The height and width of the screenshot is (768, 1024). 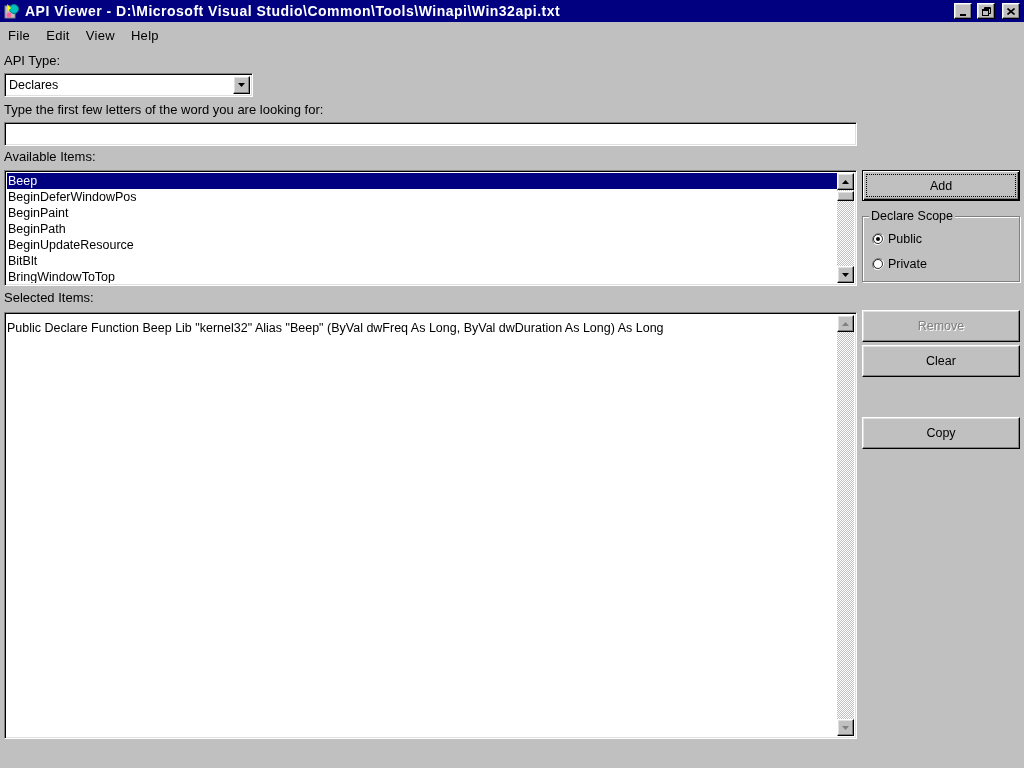 I want to click on window-title: API Viewer - D:\Microsoft Visual Studio\Common\Tools\Winapi\Win32api.txt, so click(x=293, y=11).